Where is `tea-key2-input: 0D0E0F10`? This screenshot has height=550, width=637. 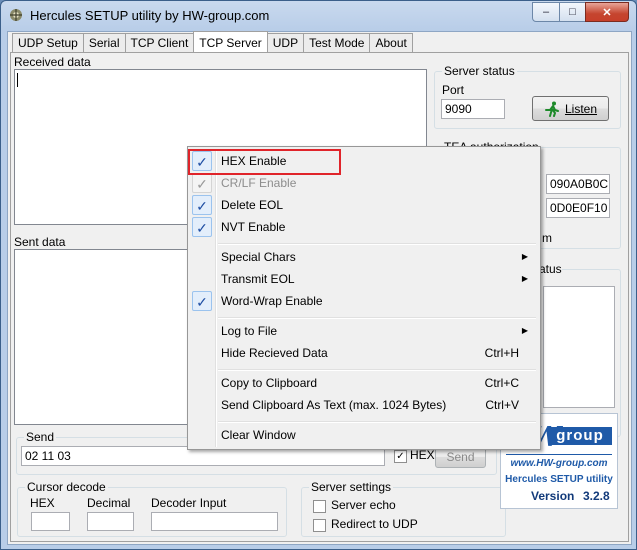
tea-key2-input: 0D0E0F10 is located at coordinates (578, 208).